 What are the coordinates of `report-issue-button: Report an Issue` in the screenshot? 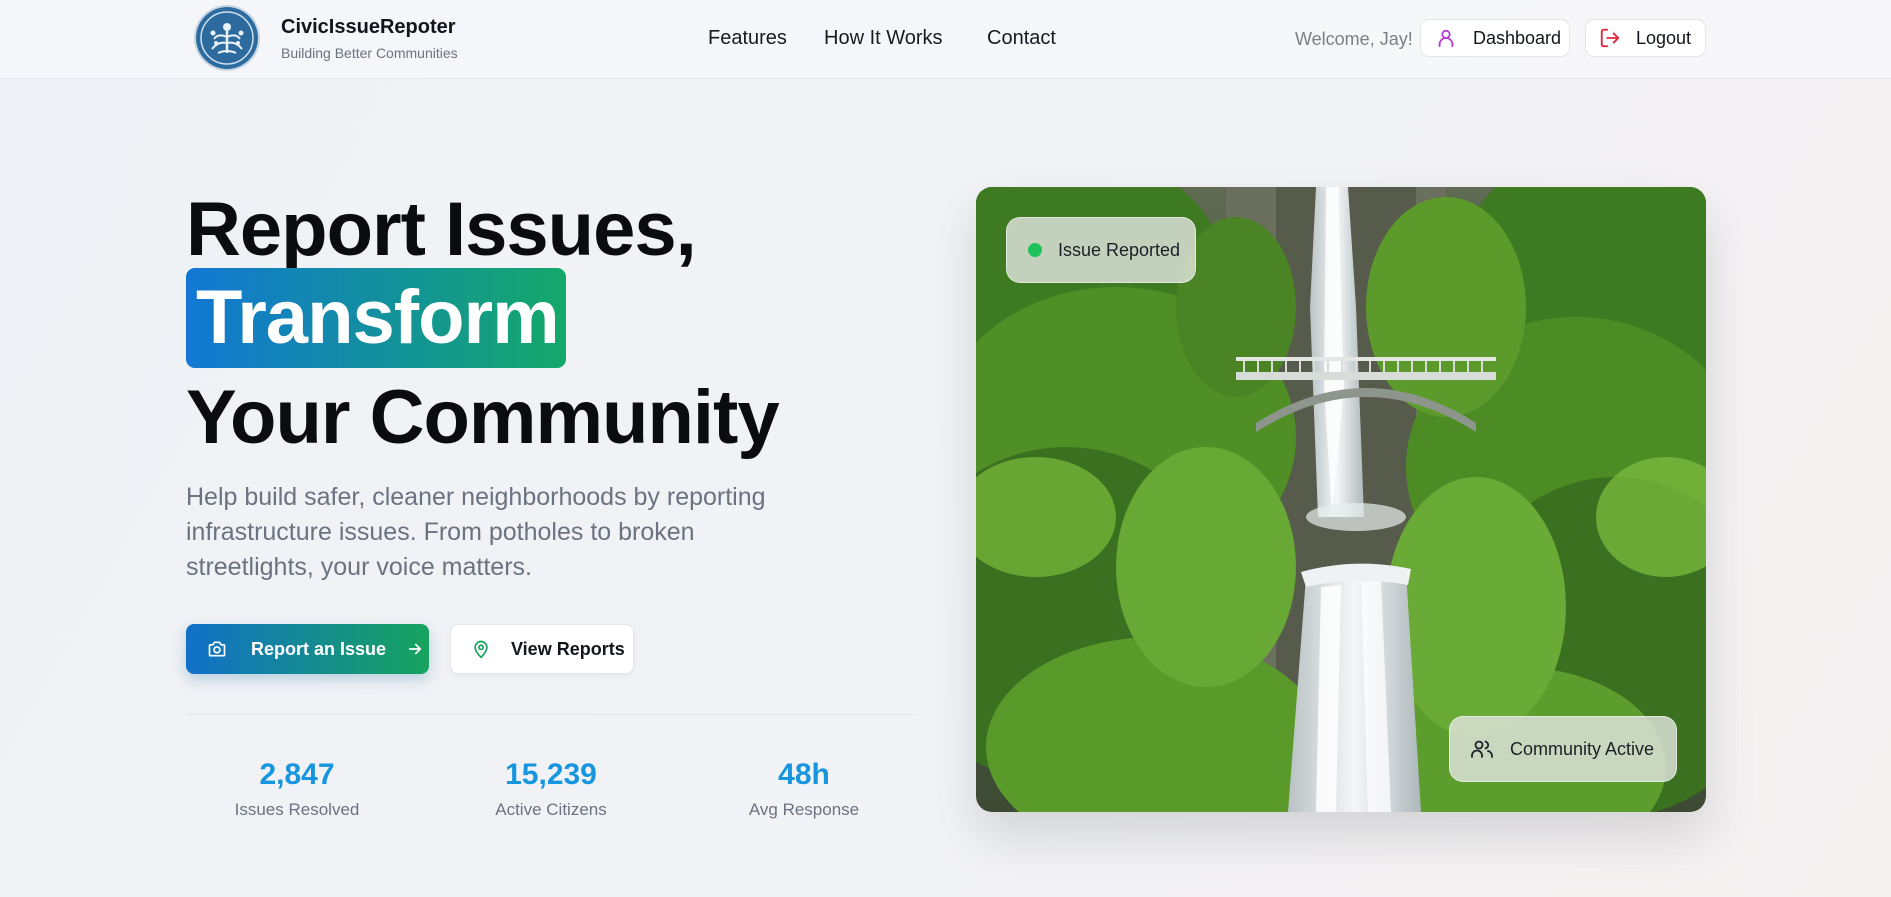 It's located at (307, 649).